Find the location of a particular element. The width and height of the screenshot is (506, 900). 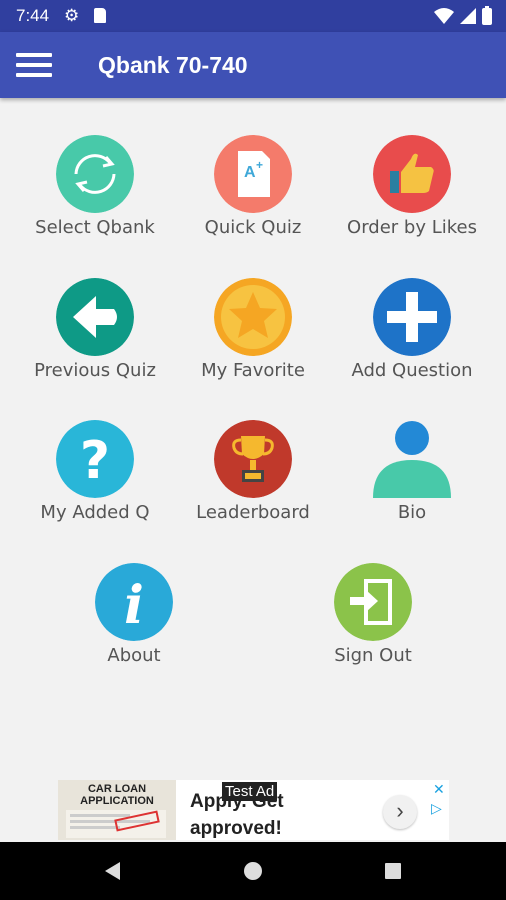

question-icon: ? is located at coordinates (95, 459).